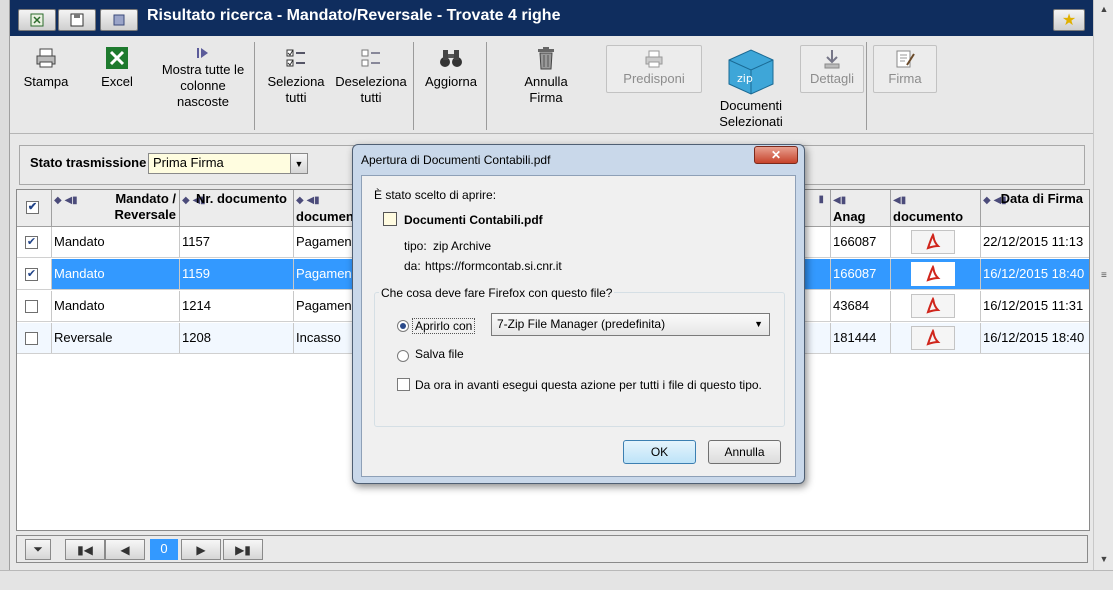 The width and height of the screenshot is (1113, 590). Describe the element at coordinates (451, 68) in the screenshot. I see `aggiorna-button: Aggiorna` at that location.